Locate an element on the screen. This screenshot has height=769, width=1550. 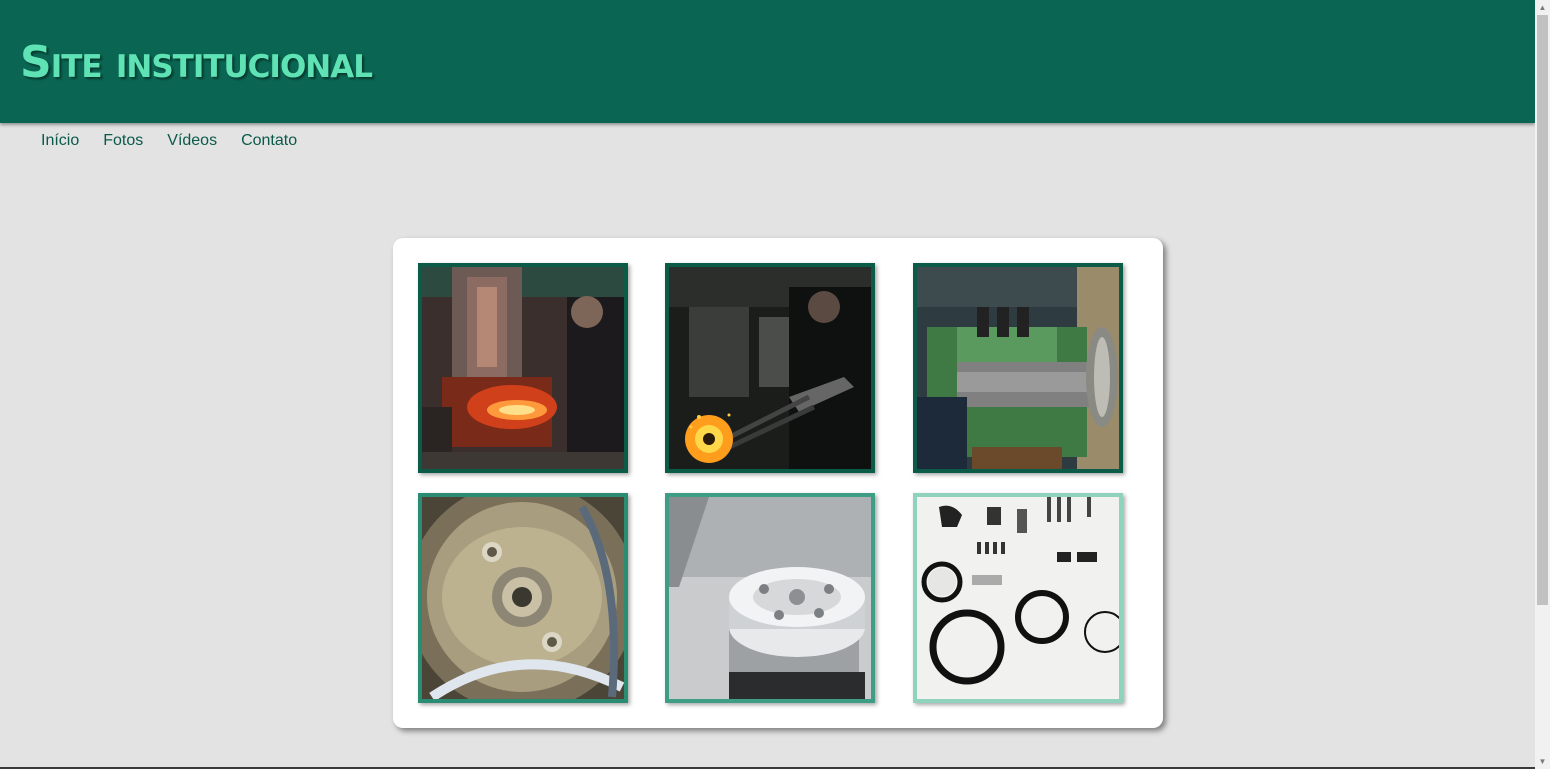
gallery-photo-lathe is located at coordinates (1018, 368).